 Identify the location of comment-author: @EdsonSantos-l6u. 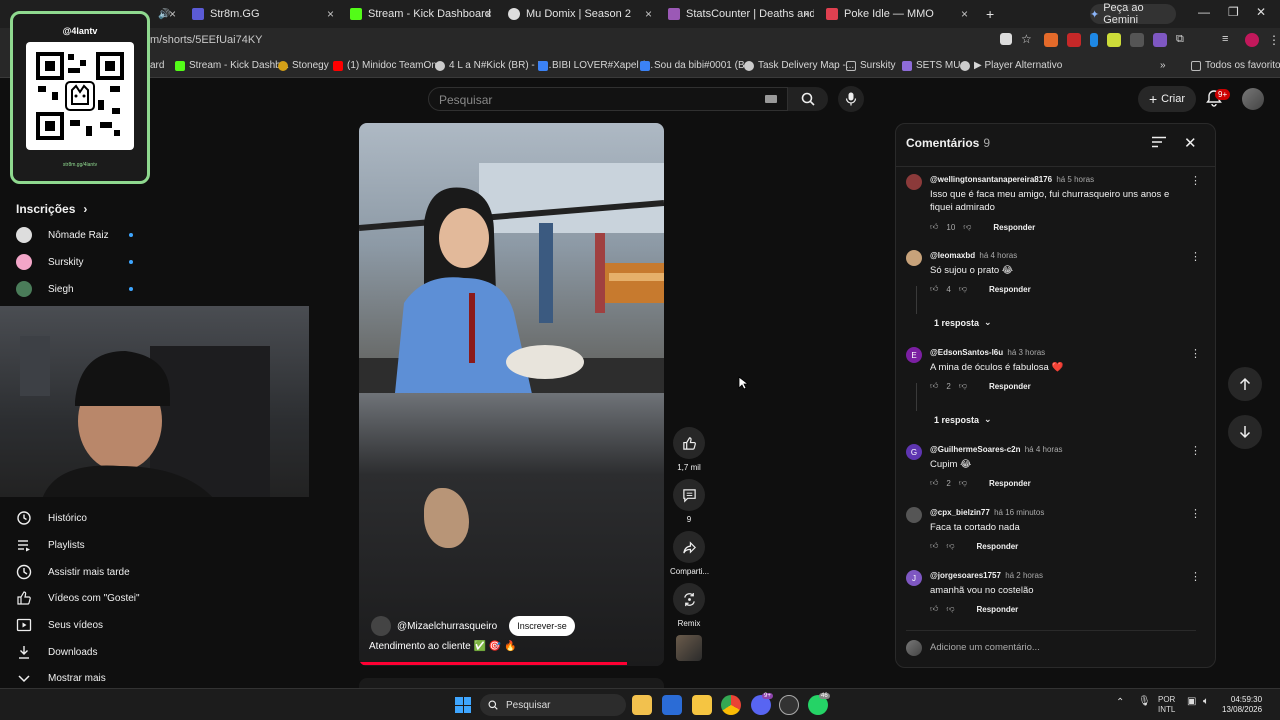
(966, 352).